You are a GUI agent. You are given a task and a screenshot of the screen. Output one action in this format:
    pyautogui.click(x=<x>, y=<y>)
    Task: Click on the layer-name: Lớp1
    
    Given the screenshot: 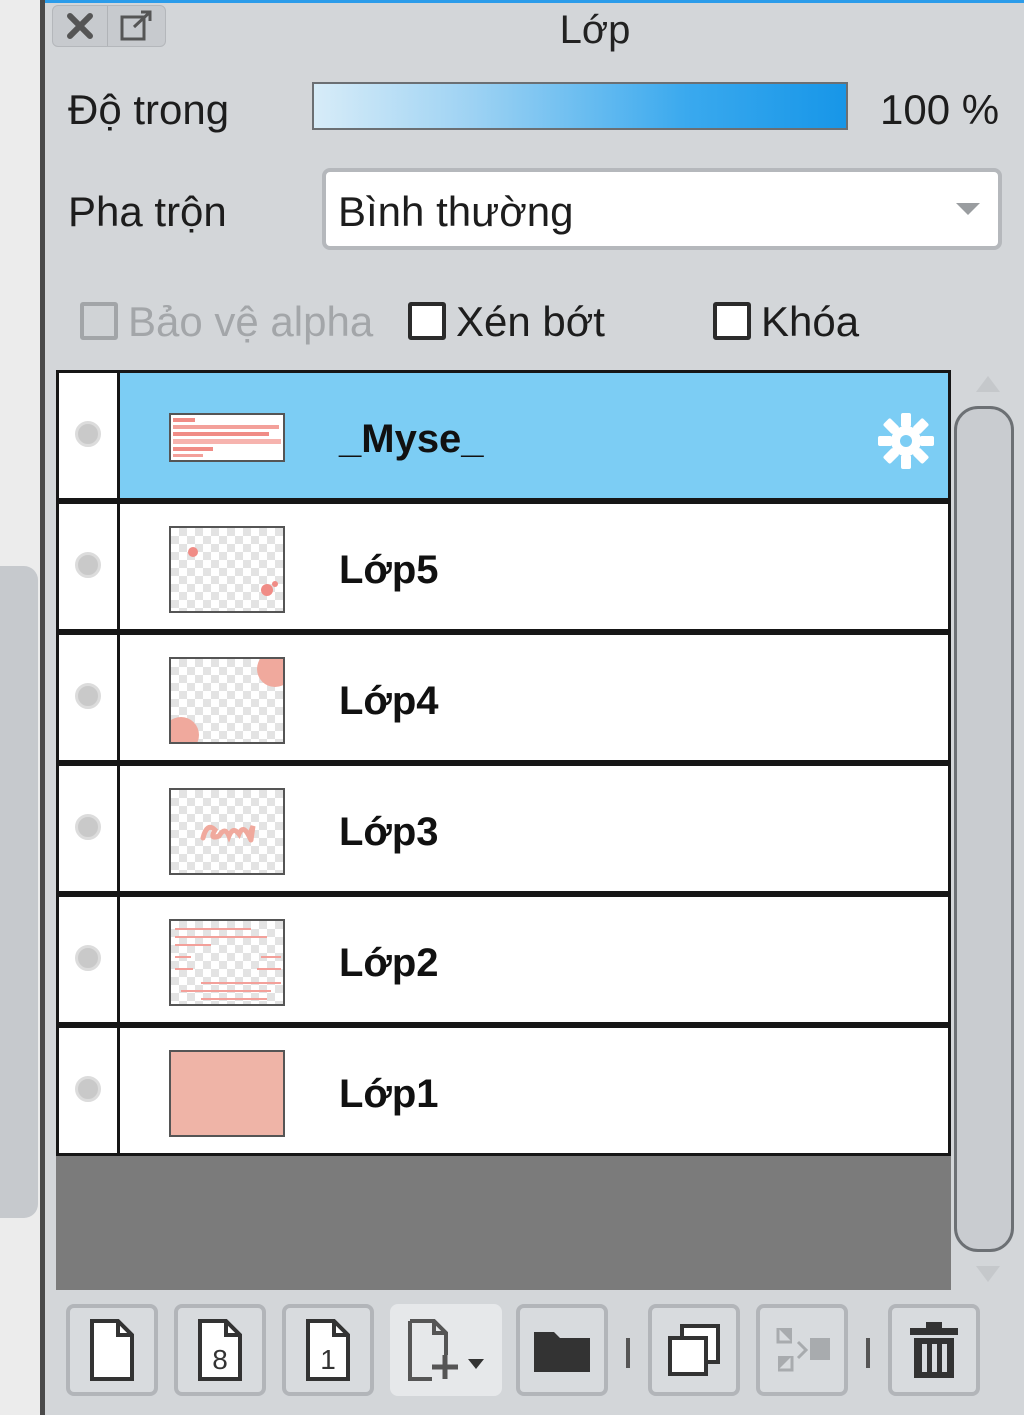 What is the action you would take?
    pyautogui.click(x=389, y=1094)
    